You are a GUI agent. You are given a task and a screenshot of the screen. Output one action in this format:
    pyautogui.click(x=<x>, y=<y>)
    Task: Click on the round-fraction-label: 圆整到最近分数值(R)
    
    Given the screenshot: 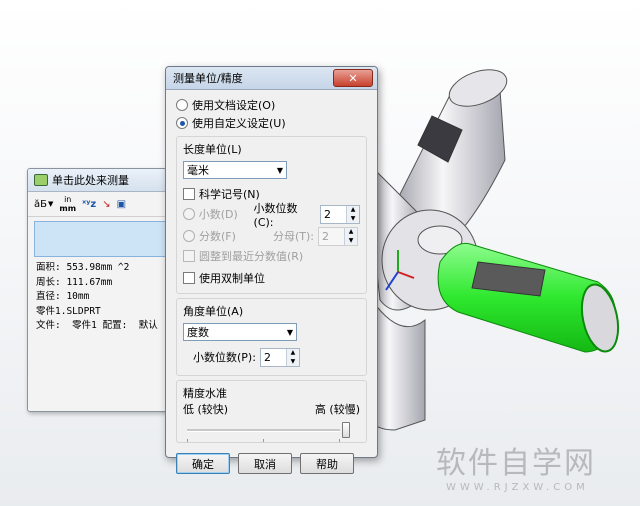 What is the action you would take?
    pyautogui.click(x=251, y=256)
    